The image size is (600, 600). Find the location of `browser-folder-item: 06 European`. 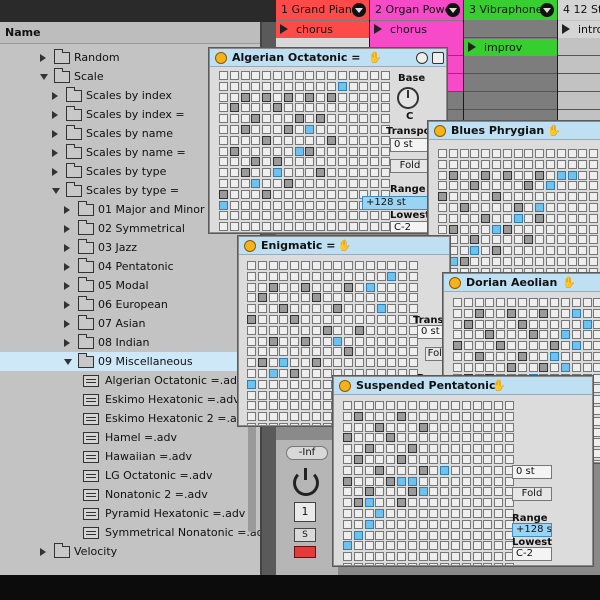

browser-folder-item: 06 European is located at coordinates (119, 304).